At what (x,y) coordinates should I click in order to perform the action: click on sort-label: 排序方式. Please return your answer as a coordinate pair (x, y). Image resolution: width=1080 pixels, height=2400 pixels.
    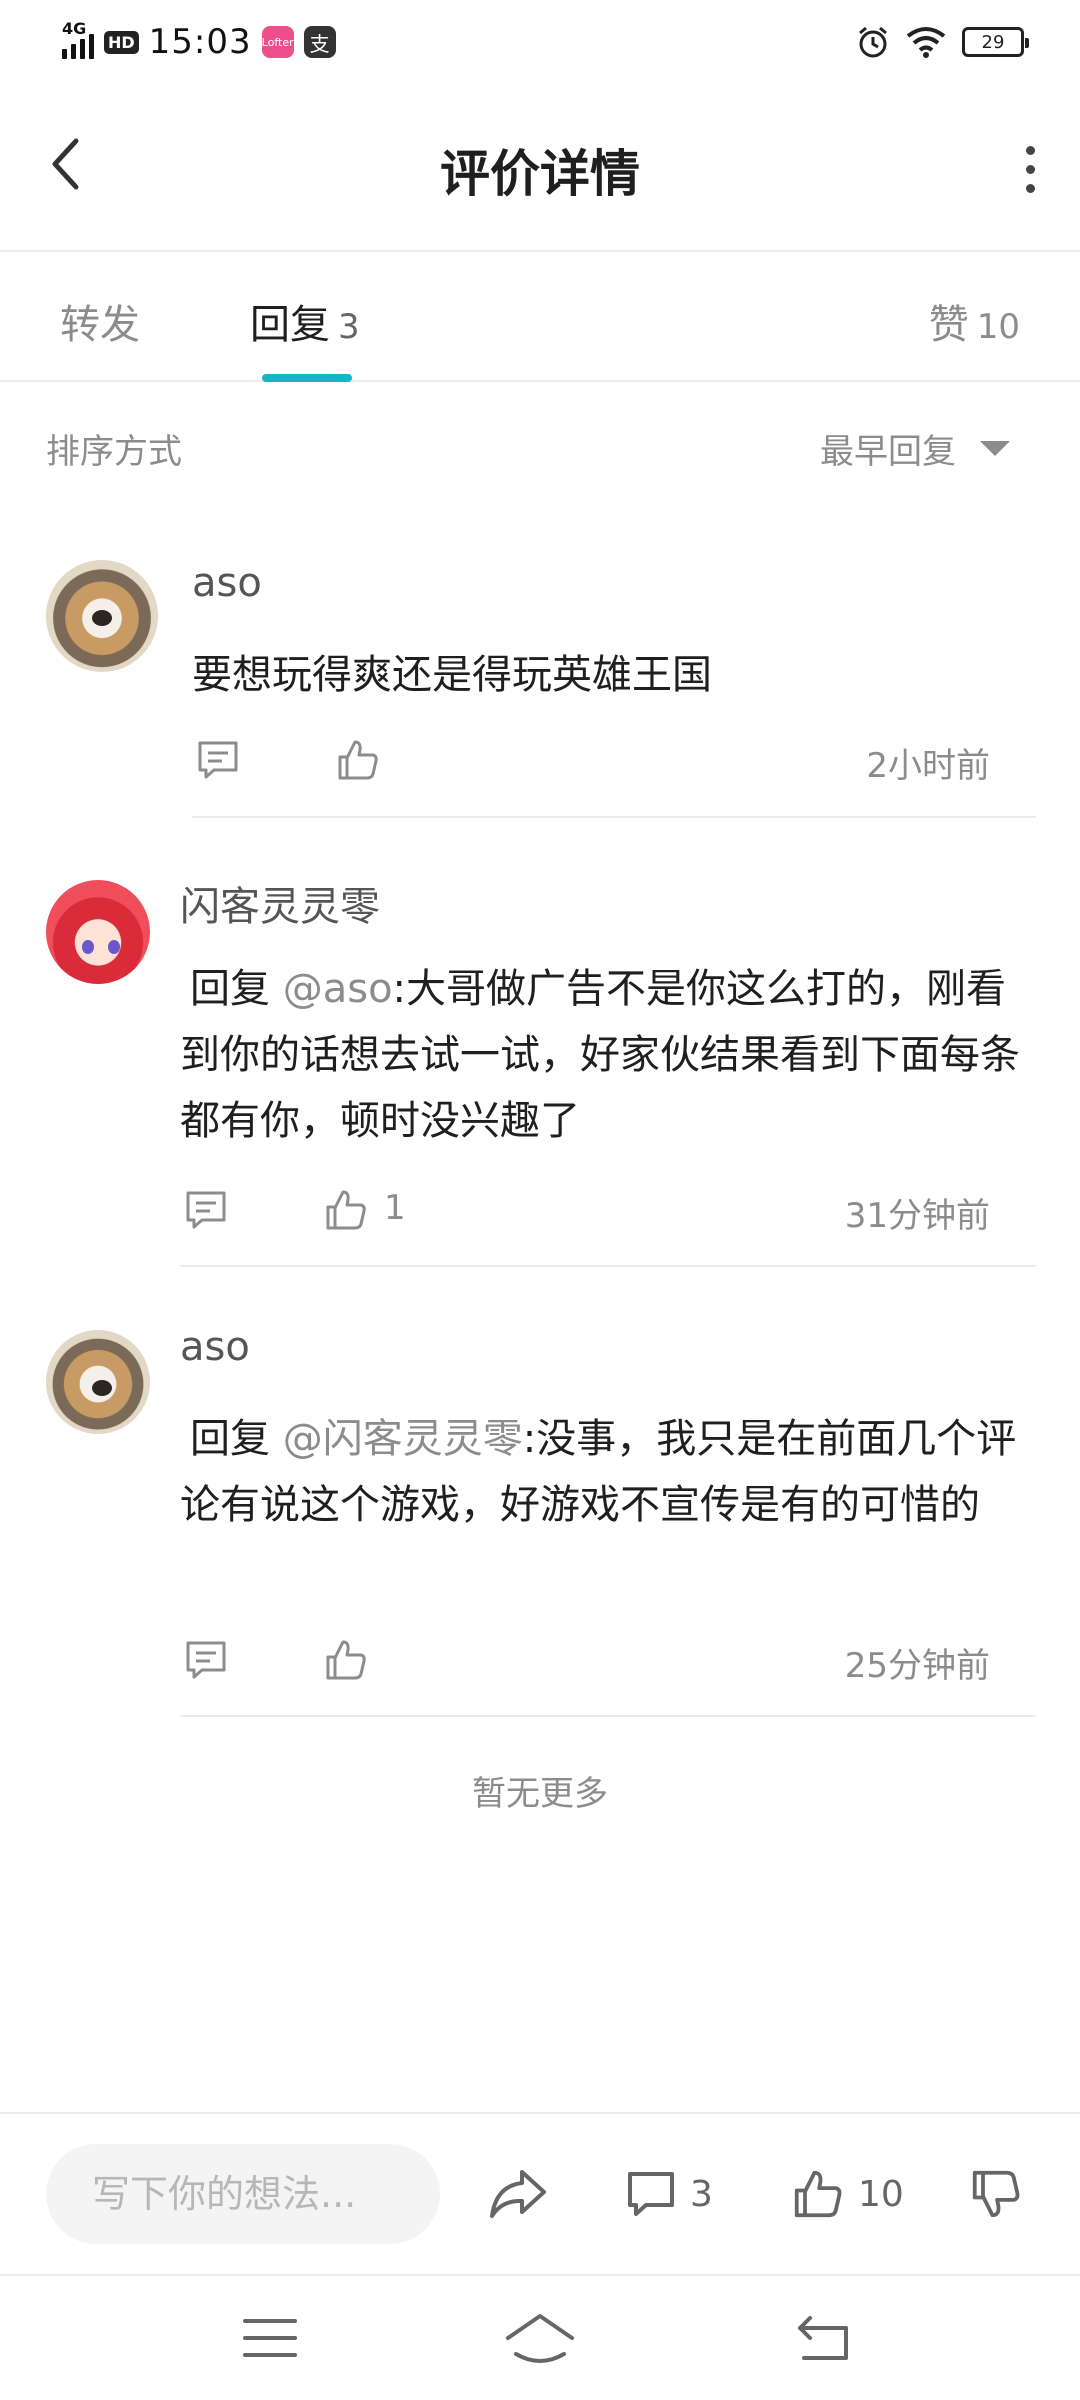
    Looking at the image, I should click on (114, 452).